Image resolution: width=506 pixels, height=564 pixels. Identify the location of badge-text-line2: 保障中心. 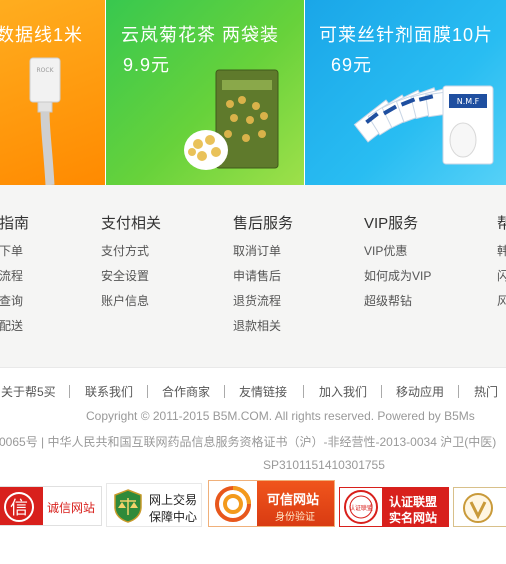
(173, 517).